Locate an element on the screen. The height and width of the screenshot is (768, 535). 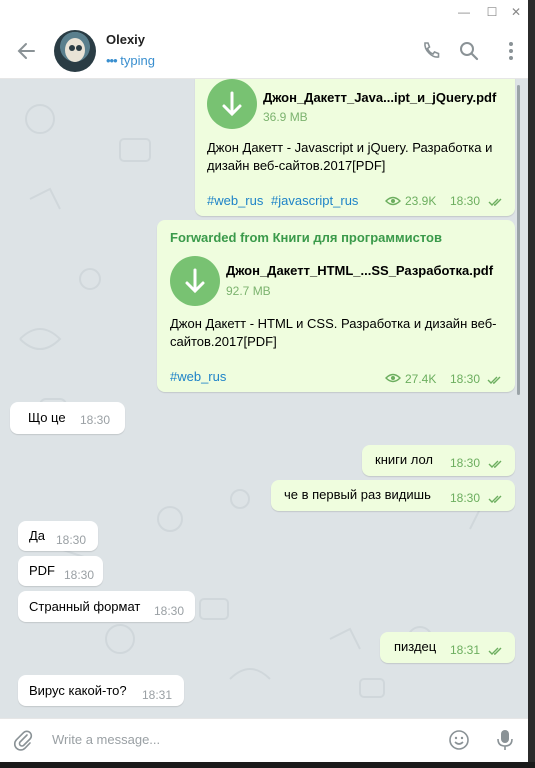
outgoing-message: че в первый раз видишь 18:30 is located at coordinates (393, 495).